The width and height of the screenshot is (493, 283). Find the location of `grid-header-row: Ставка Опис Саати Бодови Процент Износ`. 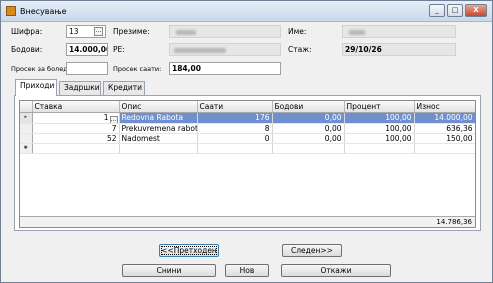

grid-header-row: Ставка Опис Саати Бодови Процент Износ is located at coordinates (247, 107).